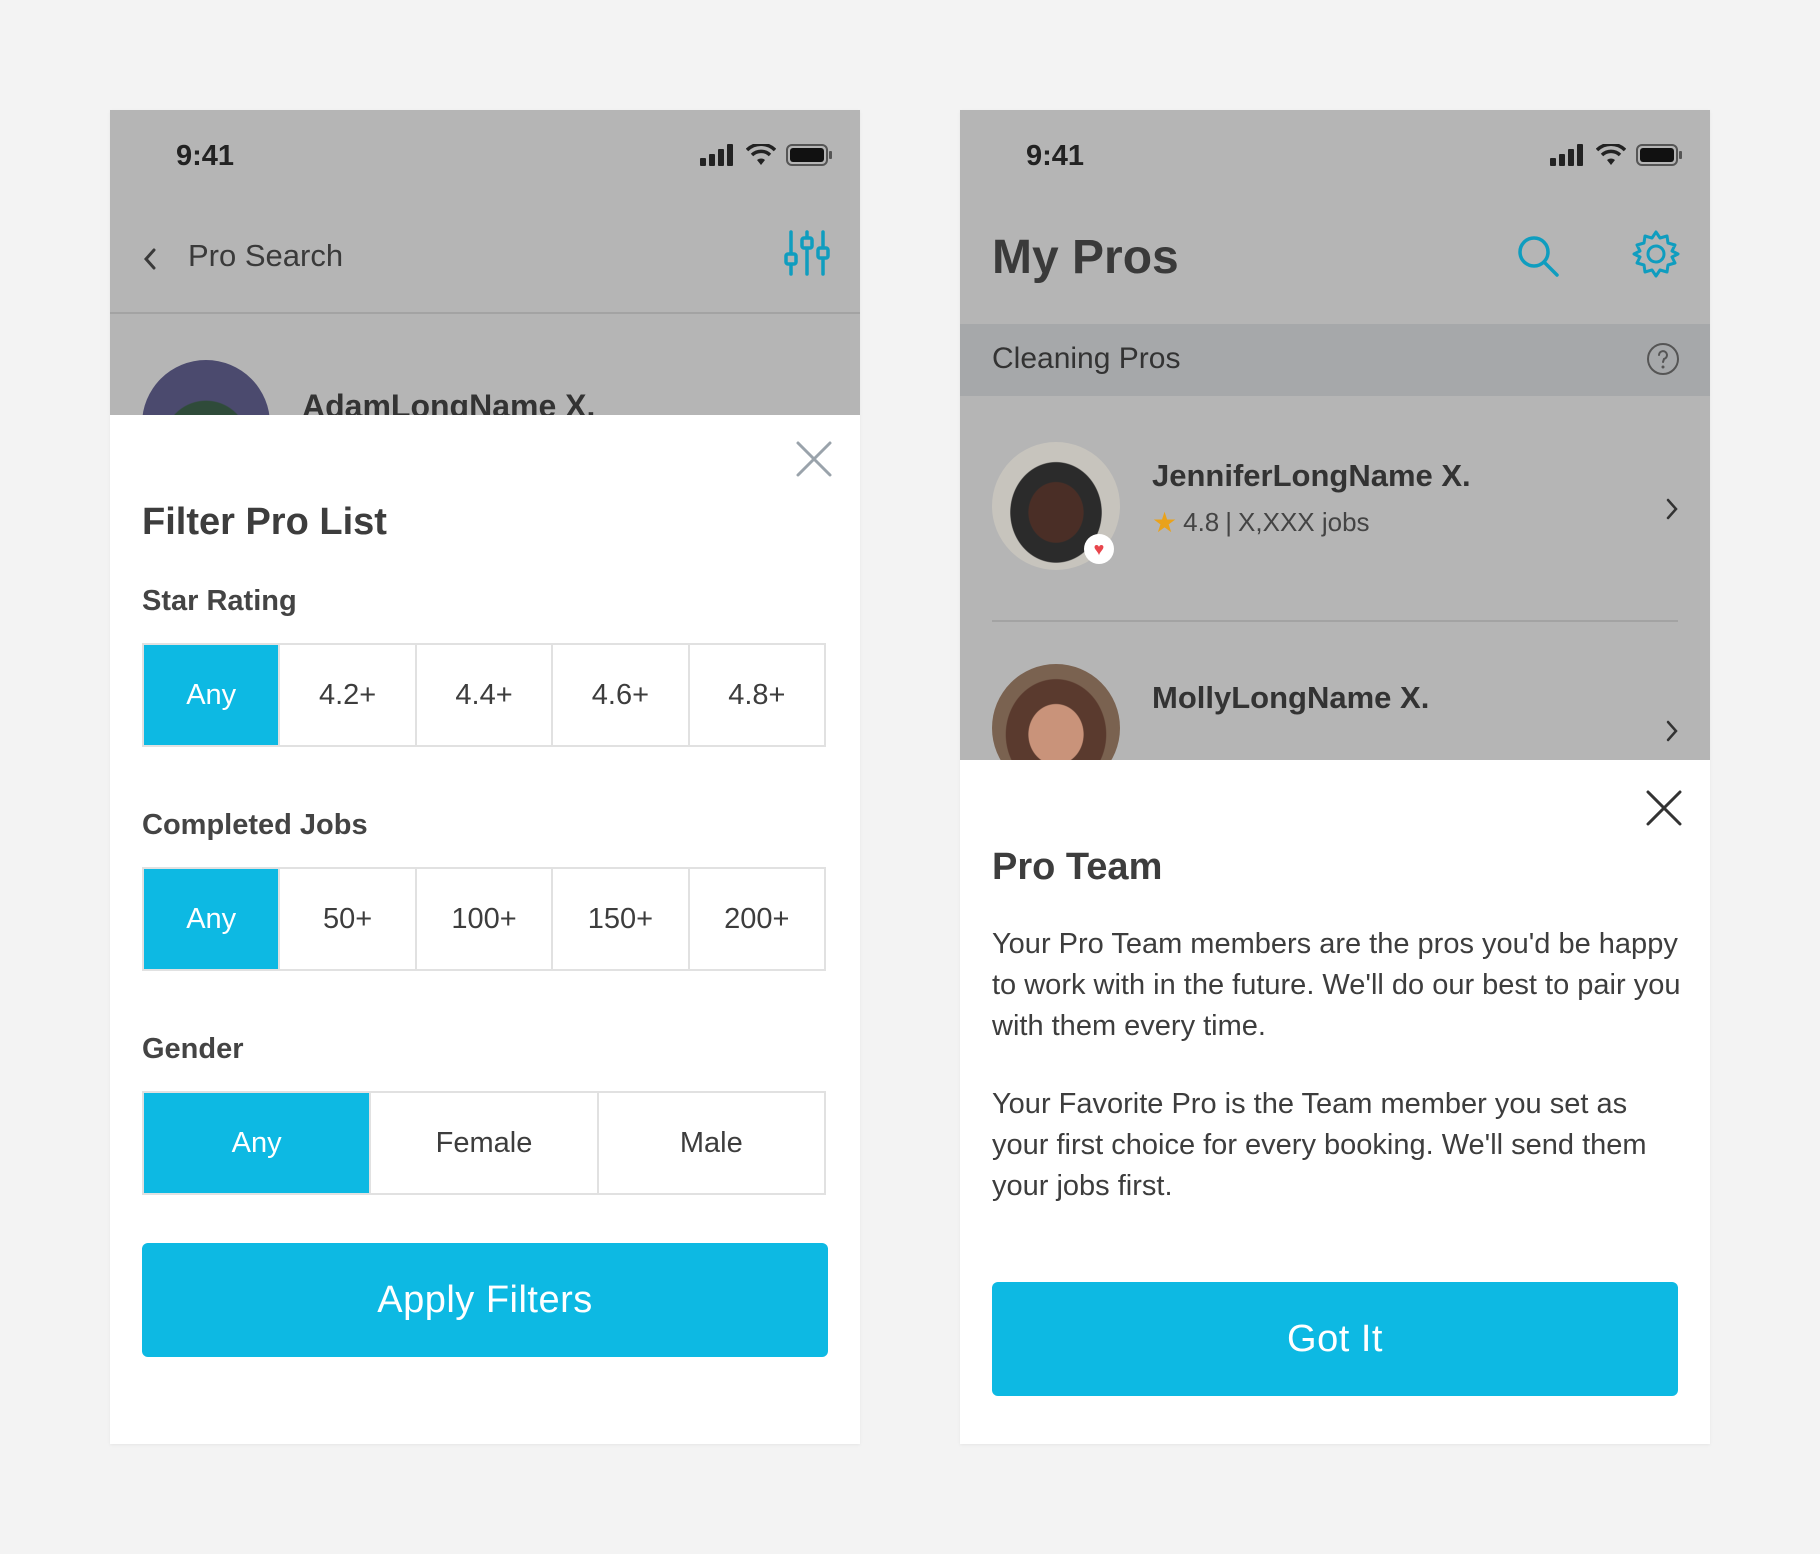 The image size is (1820, 1554). Describe the element at coordinates (1335, 1339) in the screenshot. I see `got-it-button: Got It` at that location.